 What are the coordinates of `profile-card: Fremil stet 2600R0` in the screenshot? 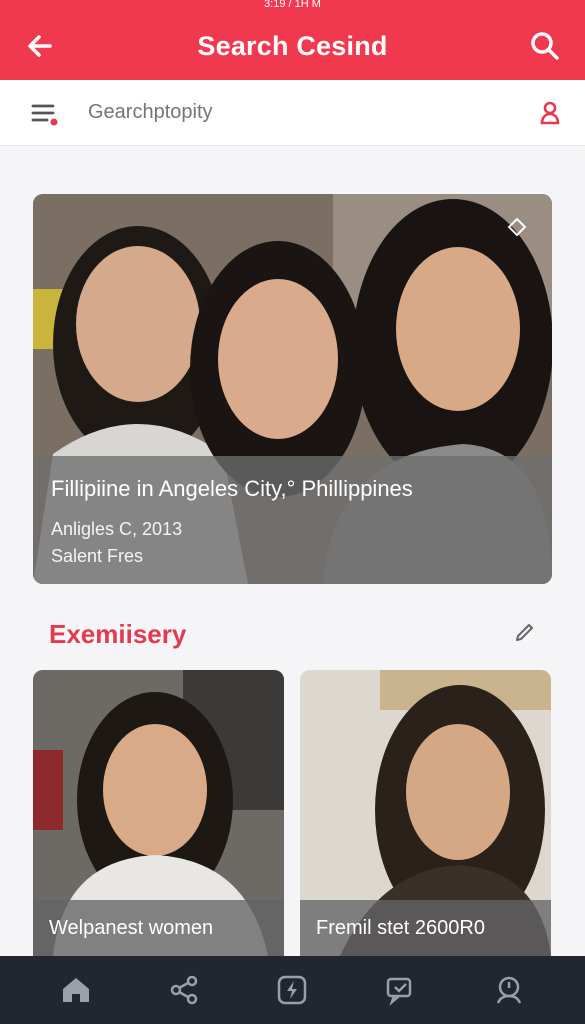 It's located at (425, 813).